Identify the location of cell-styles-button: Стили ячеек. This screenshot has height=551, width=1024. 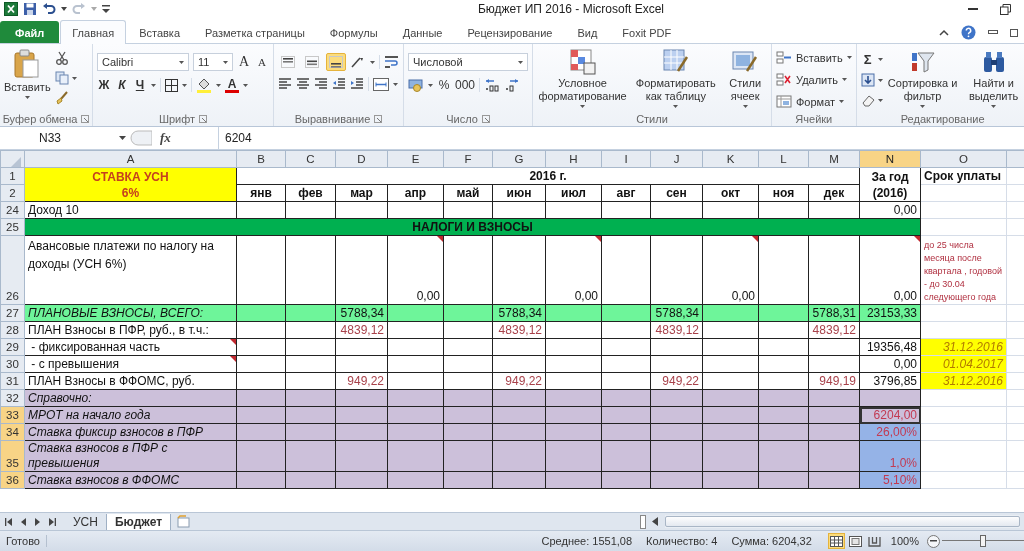
(745, 77).